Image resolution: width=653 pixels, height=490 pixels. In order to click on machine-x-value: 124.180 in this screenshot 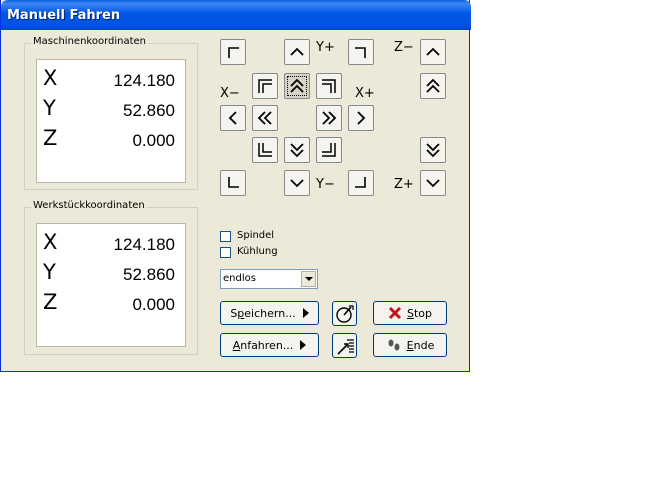, I will do `click(144, 80)`.